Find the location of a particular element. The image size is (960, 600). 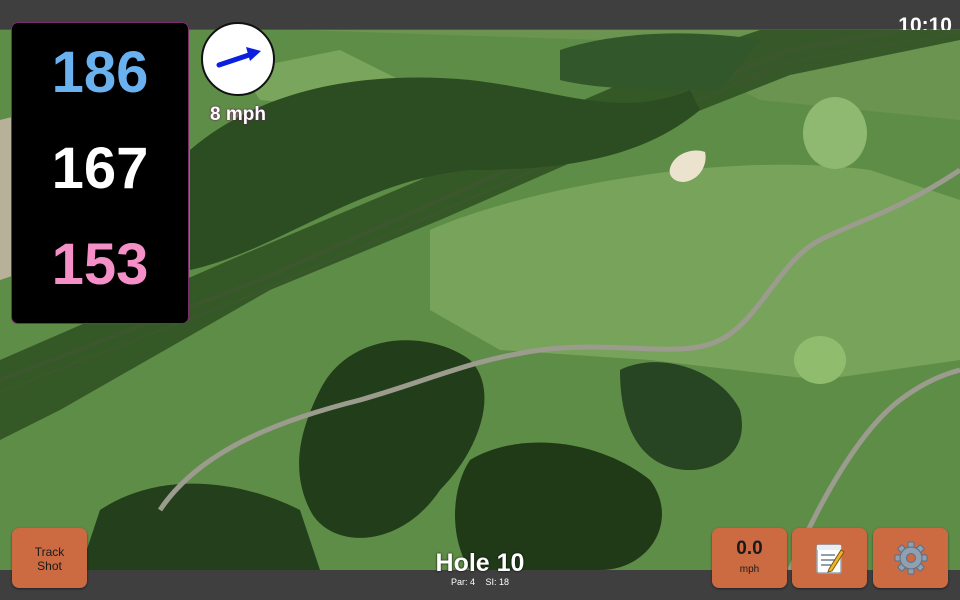

speed-button: 0.0 mph is located at coordinates (749, 558).